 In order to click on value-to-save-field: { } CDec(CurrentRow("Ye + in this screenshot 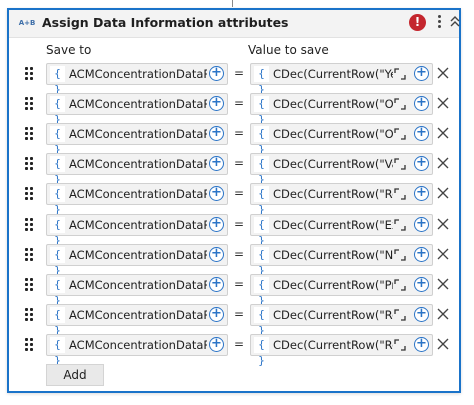, I will do `click(341, 79)`.